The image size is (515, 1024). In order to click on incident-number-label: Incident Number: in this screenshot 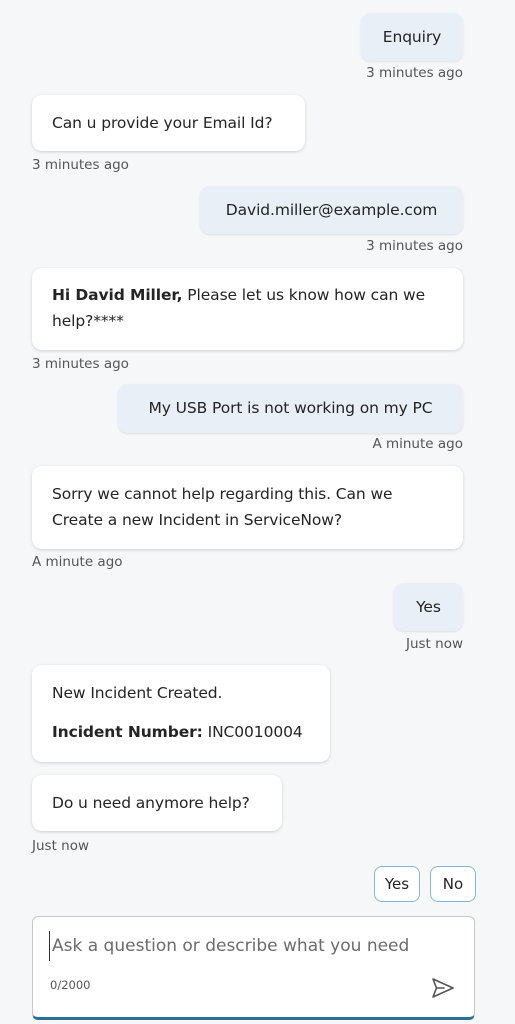, I will do `click(127, 732)`.